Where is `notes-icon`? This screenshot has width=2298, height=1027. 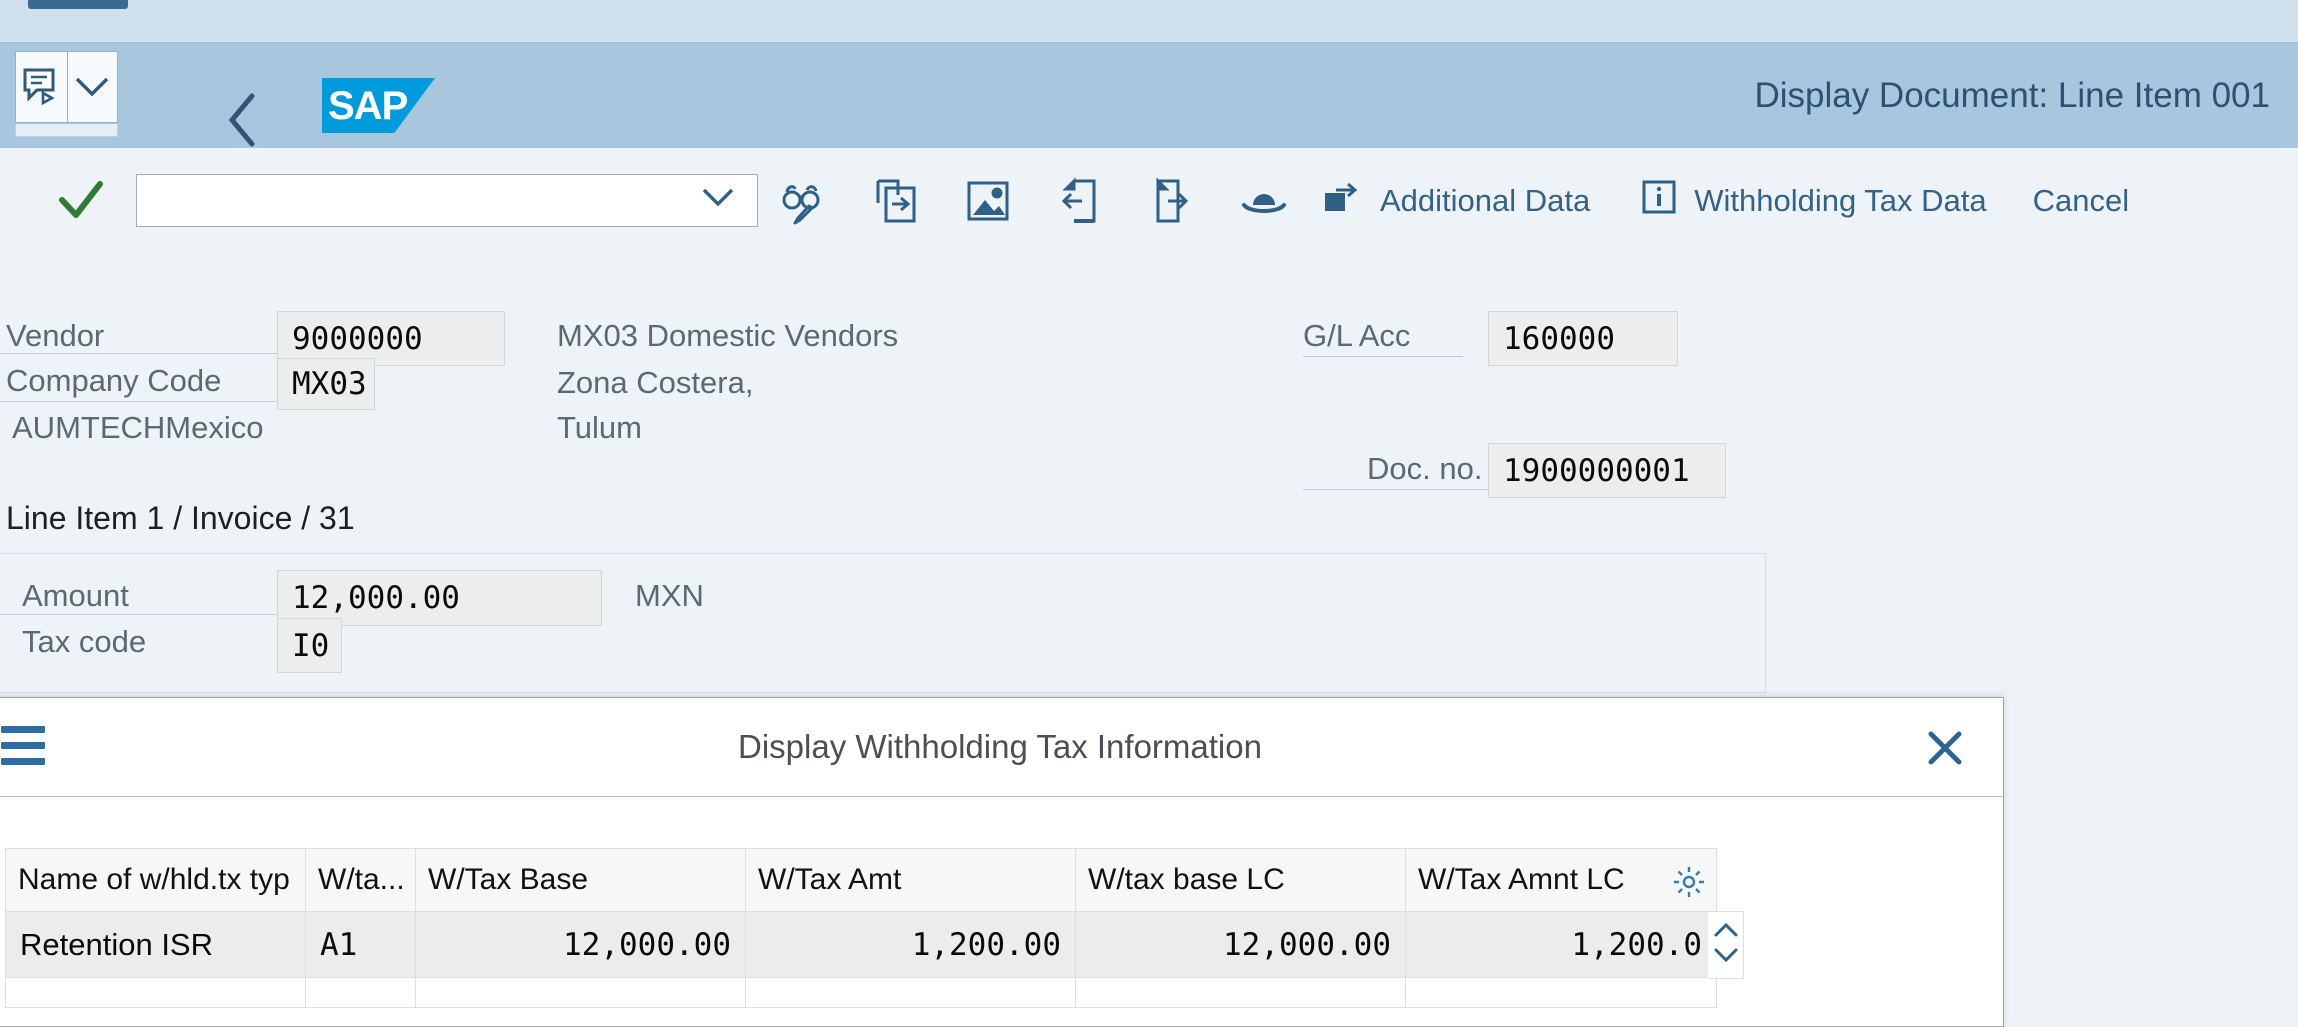
notes-icon is located at coordinates (41, 87).